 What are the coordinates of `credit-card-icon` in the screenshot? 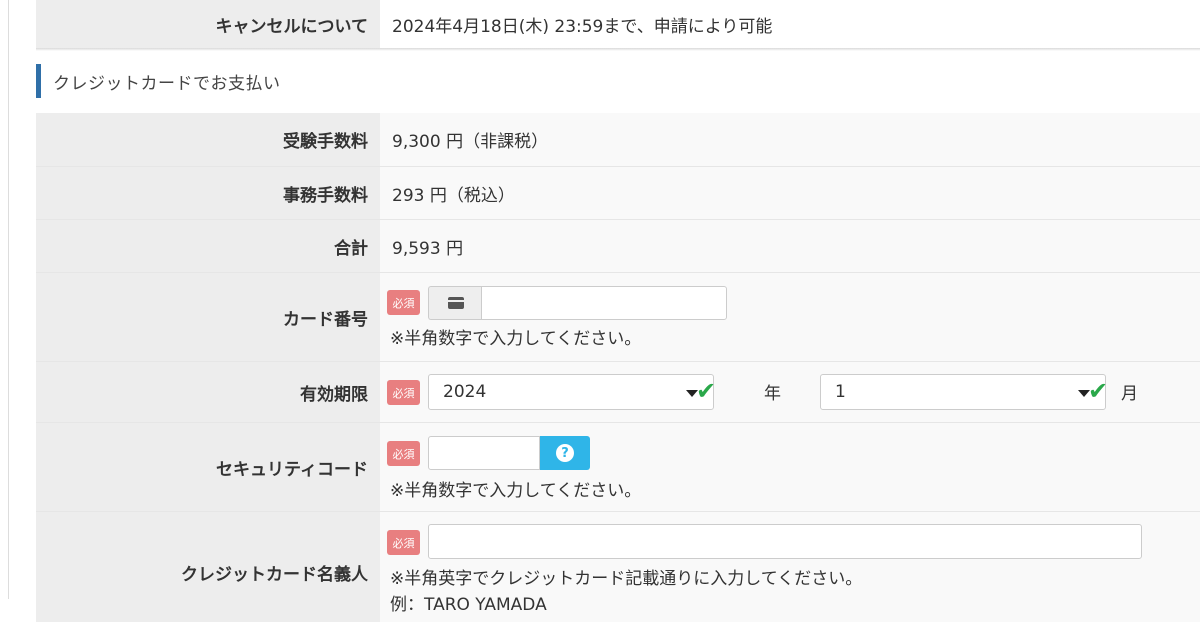 It's located at (455, 303).